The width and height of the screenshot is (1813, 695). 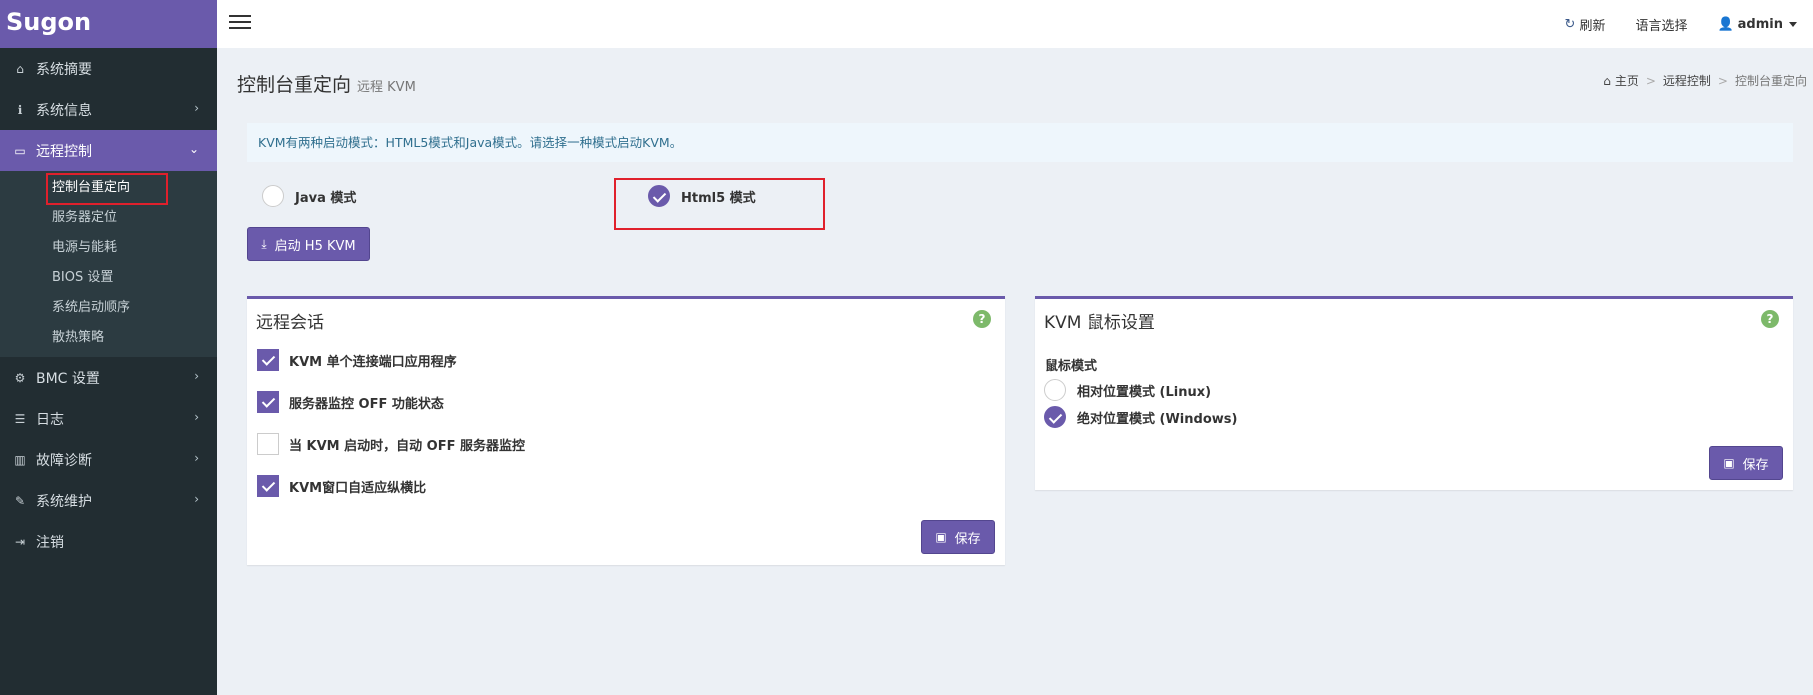 I want to click on sidebar-item-bmc-settings: ⚙ BMC 设置 ›, so click(x=108, y=377).